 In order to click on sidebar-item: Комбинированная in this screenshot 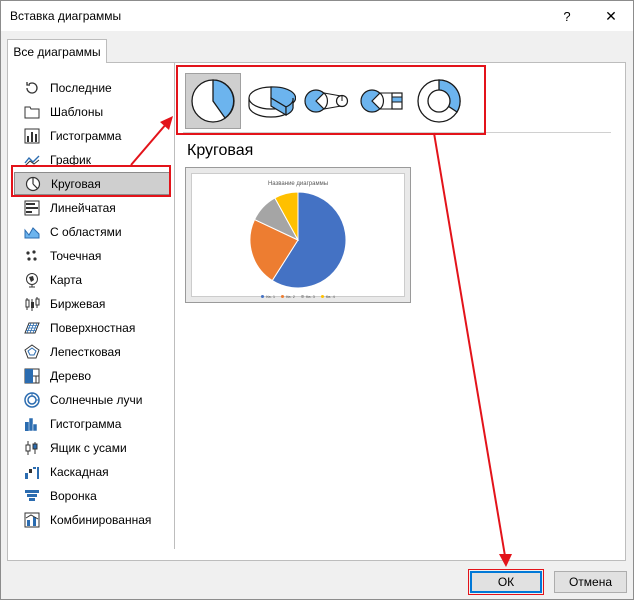, I will do `click(92, 519)`.